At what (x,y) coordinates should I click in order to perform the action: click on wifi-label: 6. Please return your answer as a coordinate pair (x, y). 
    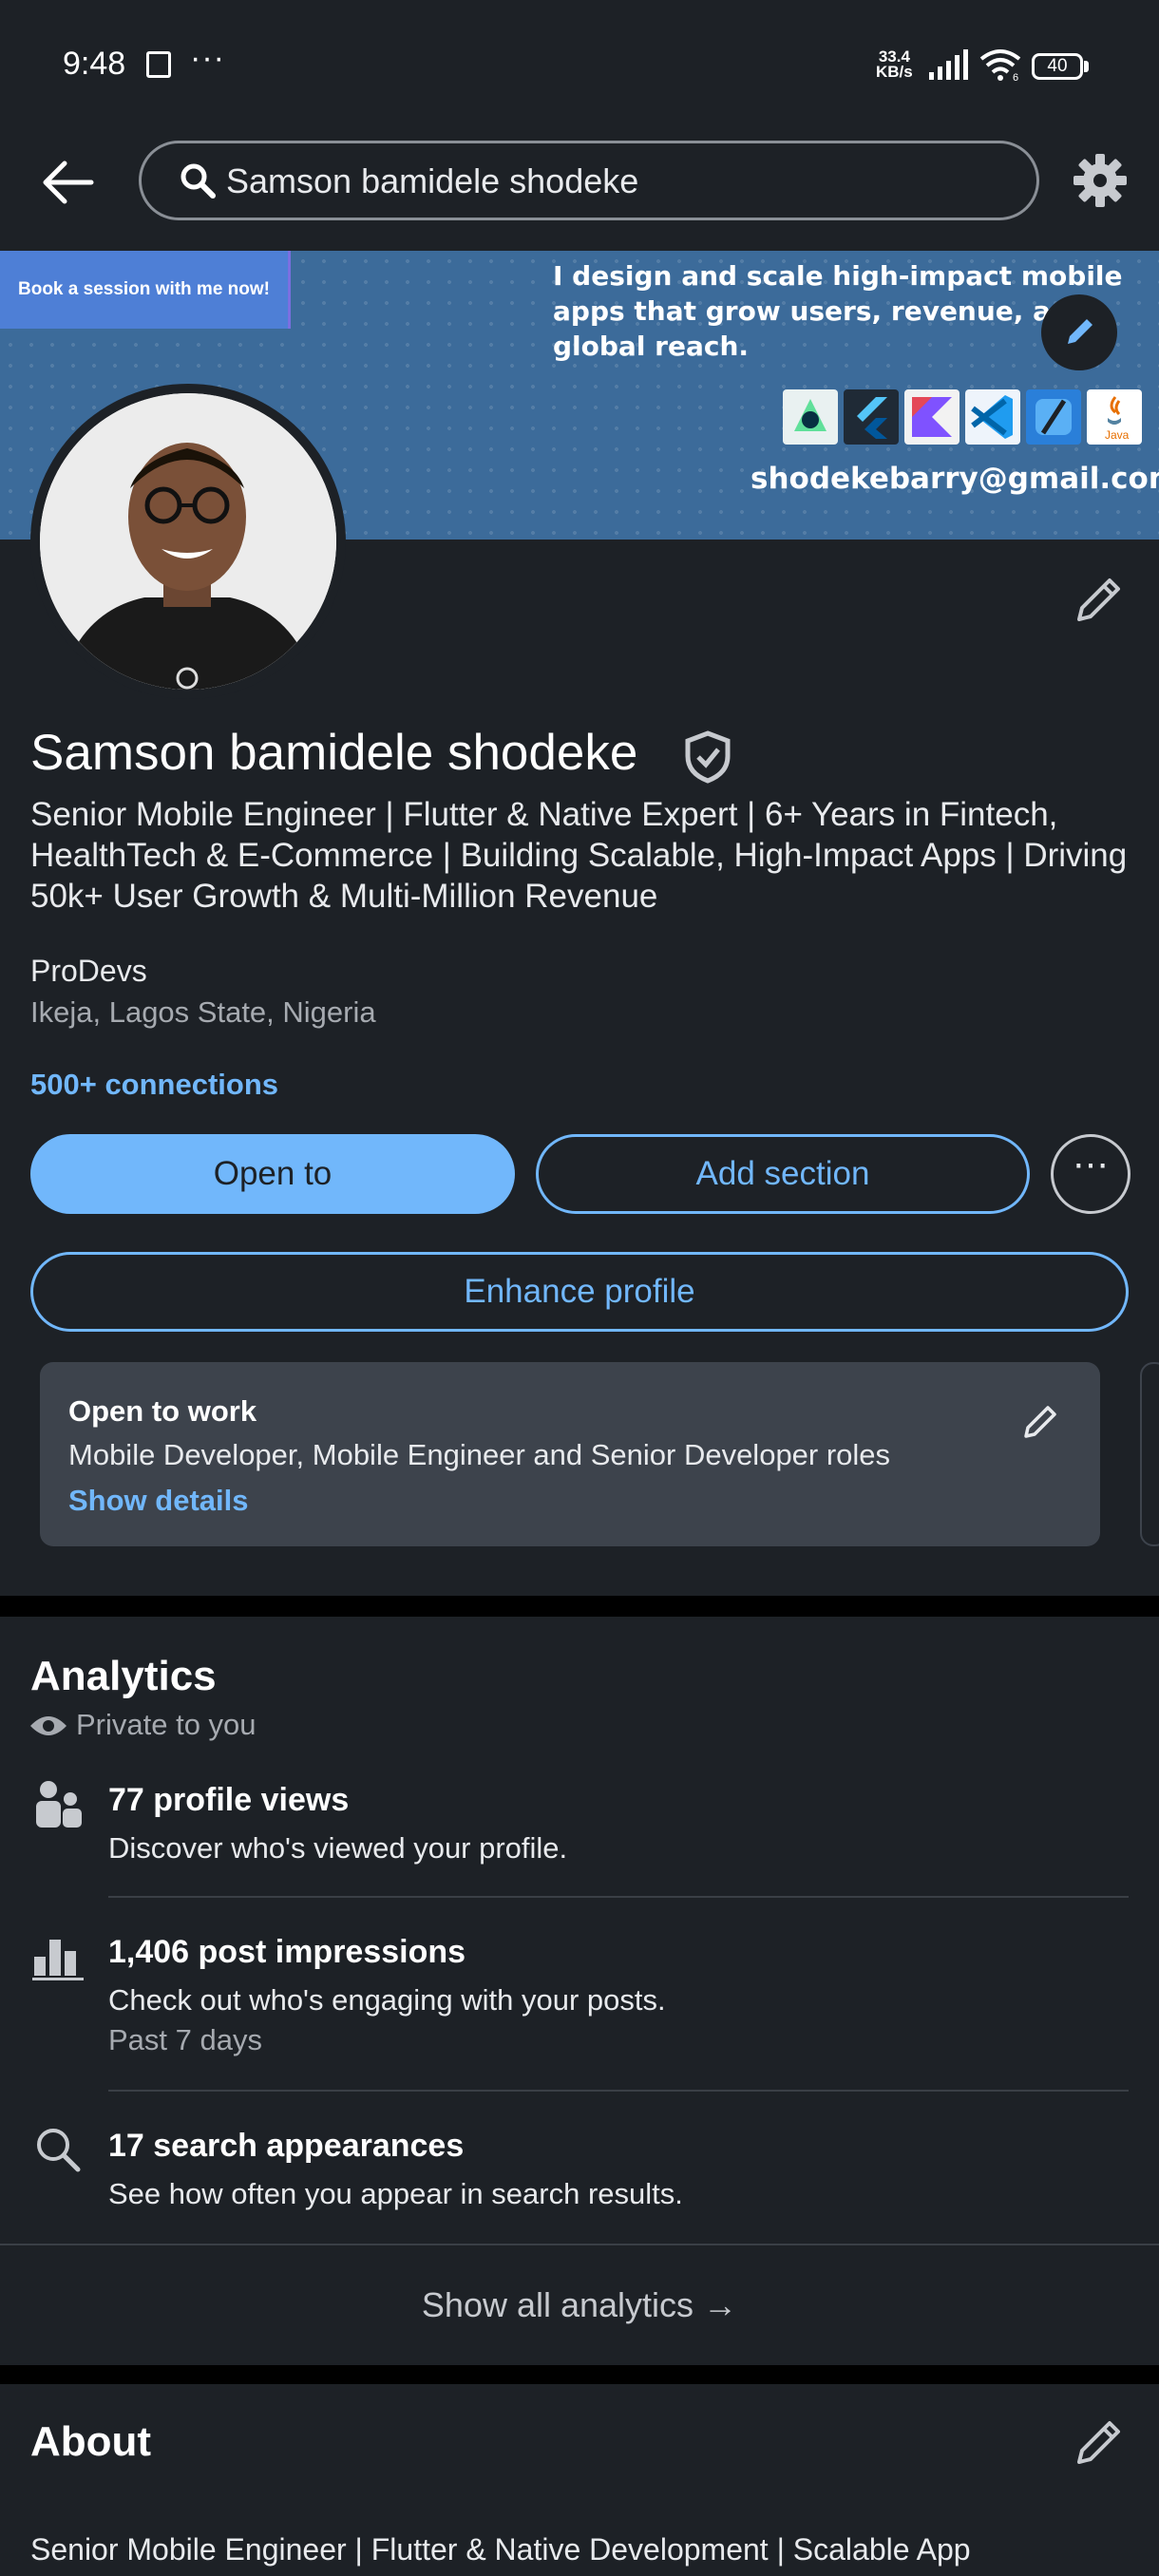
    Looking at the image, I should click on (1015, 77).